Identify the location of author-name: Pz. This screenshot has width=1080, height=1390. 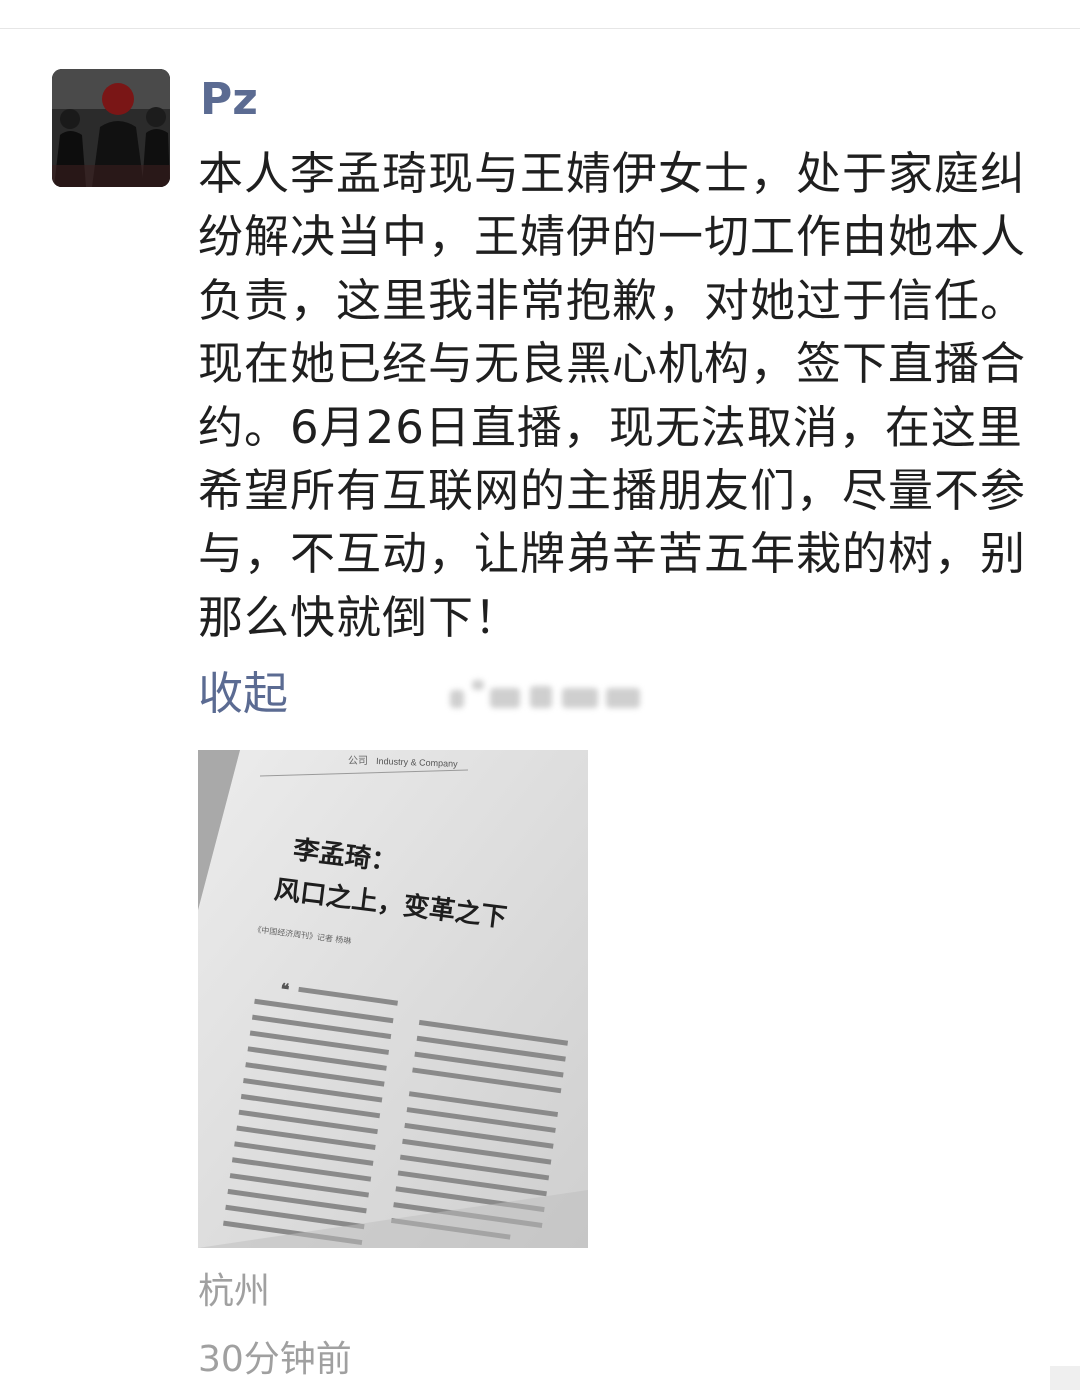
(229, 100).